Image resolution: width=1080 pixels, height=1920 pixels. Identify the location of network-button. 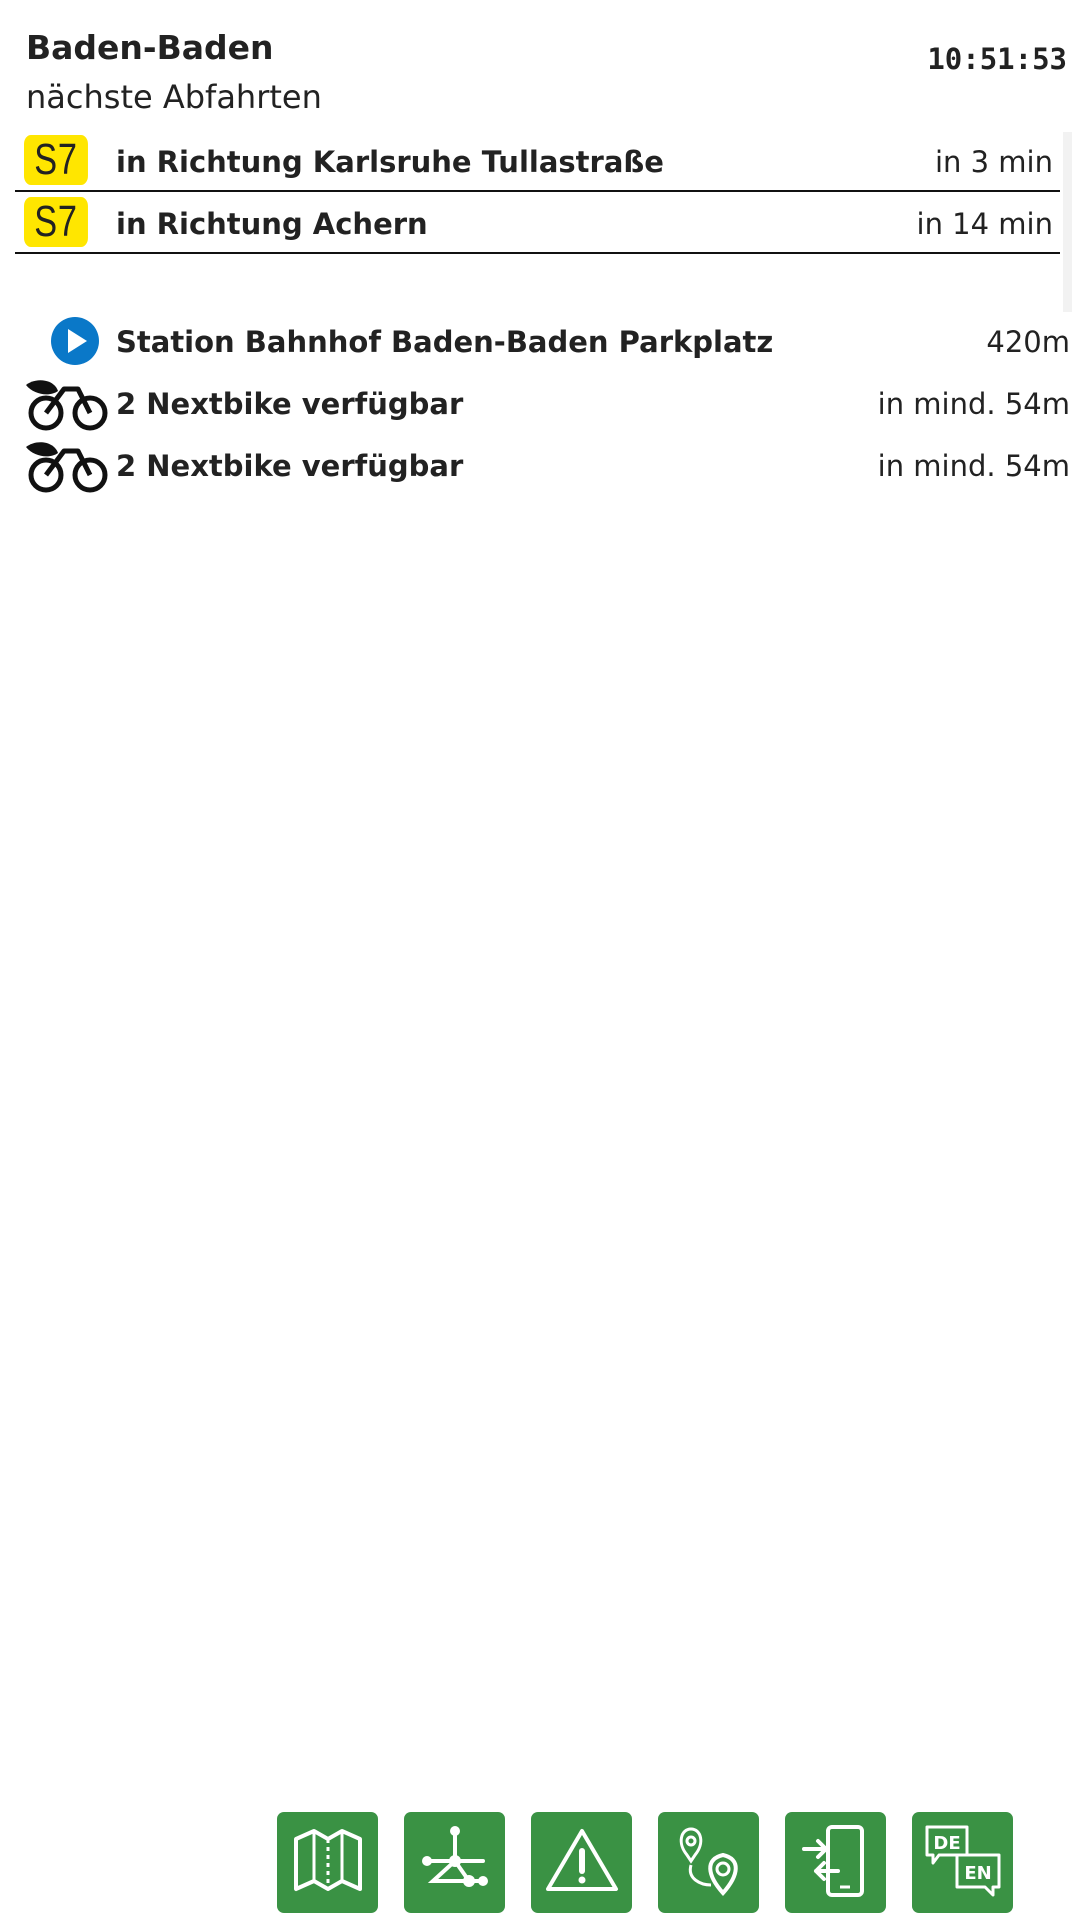
(454, 1862).